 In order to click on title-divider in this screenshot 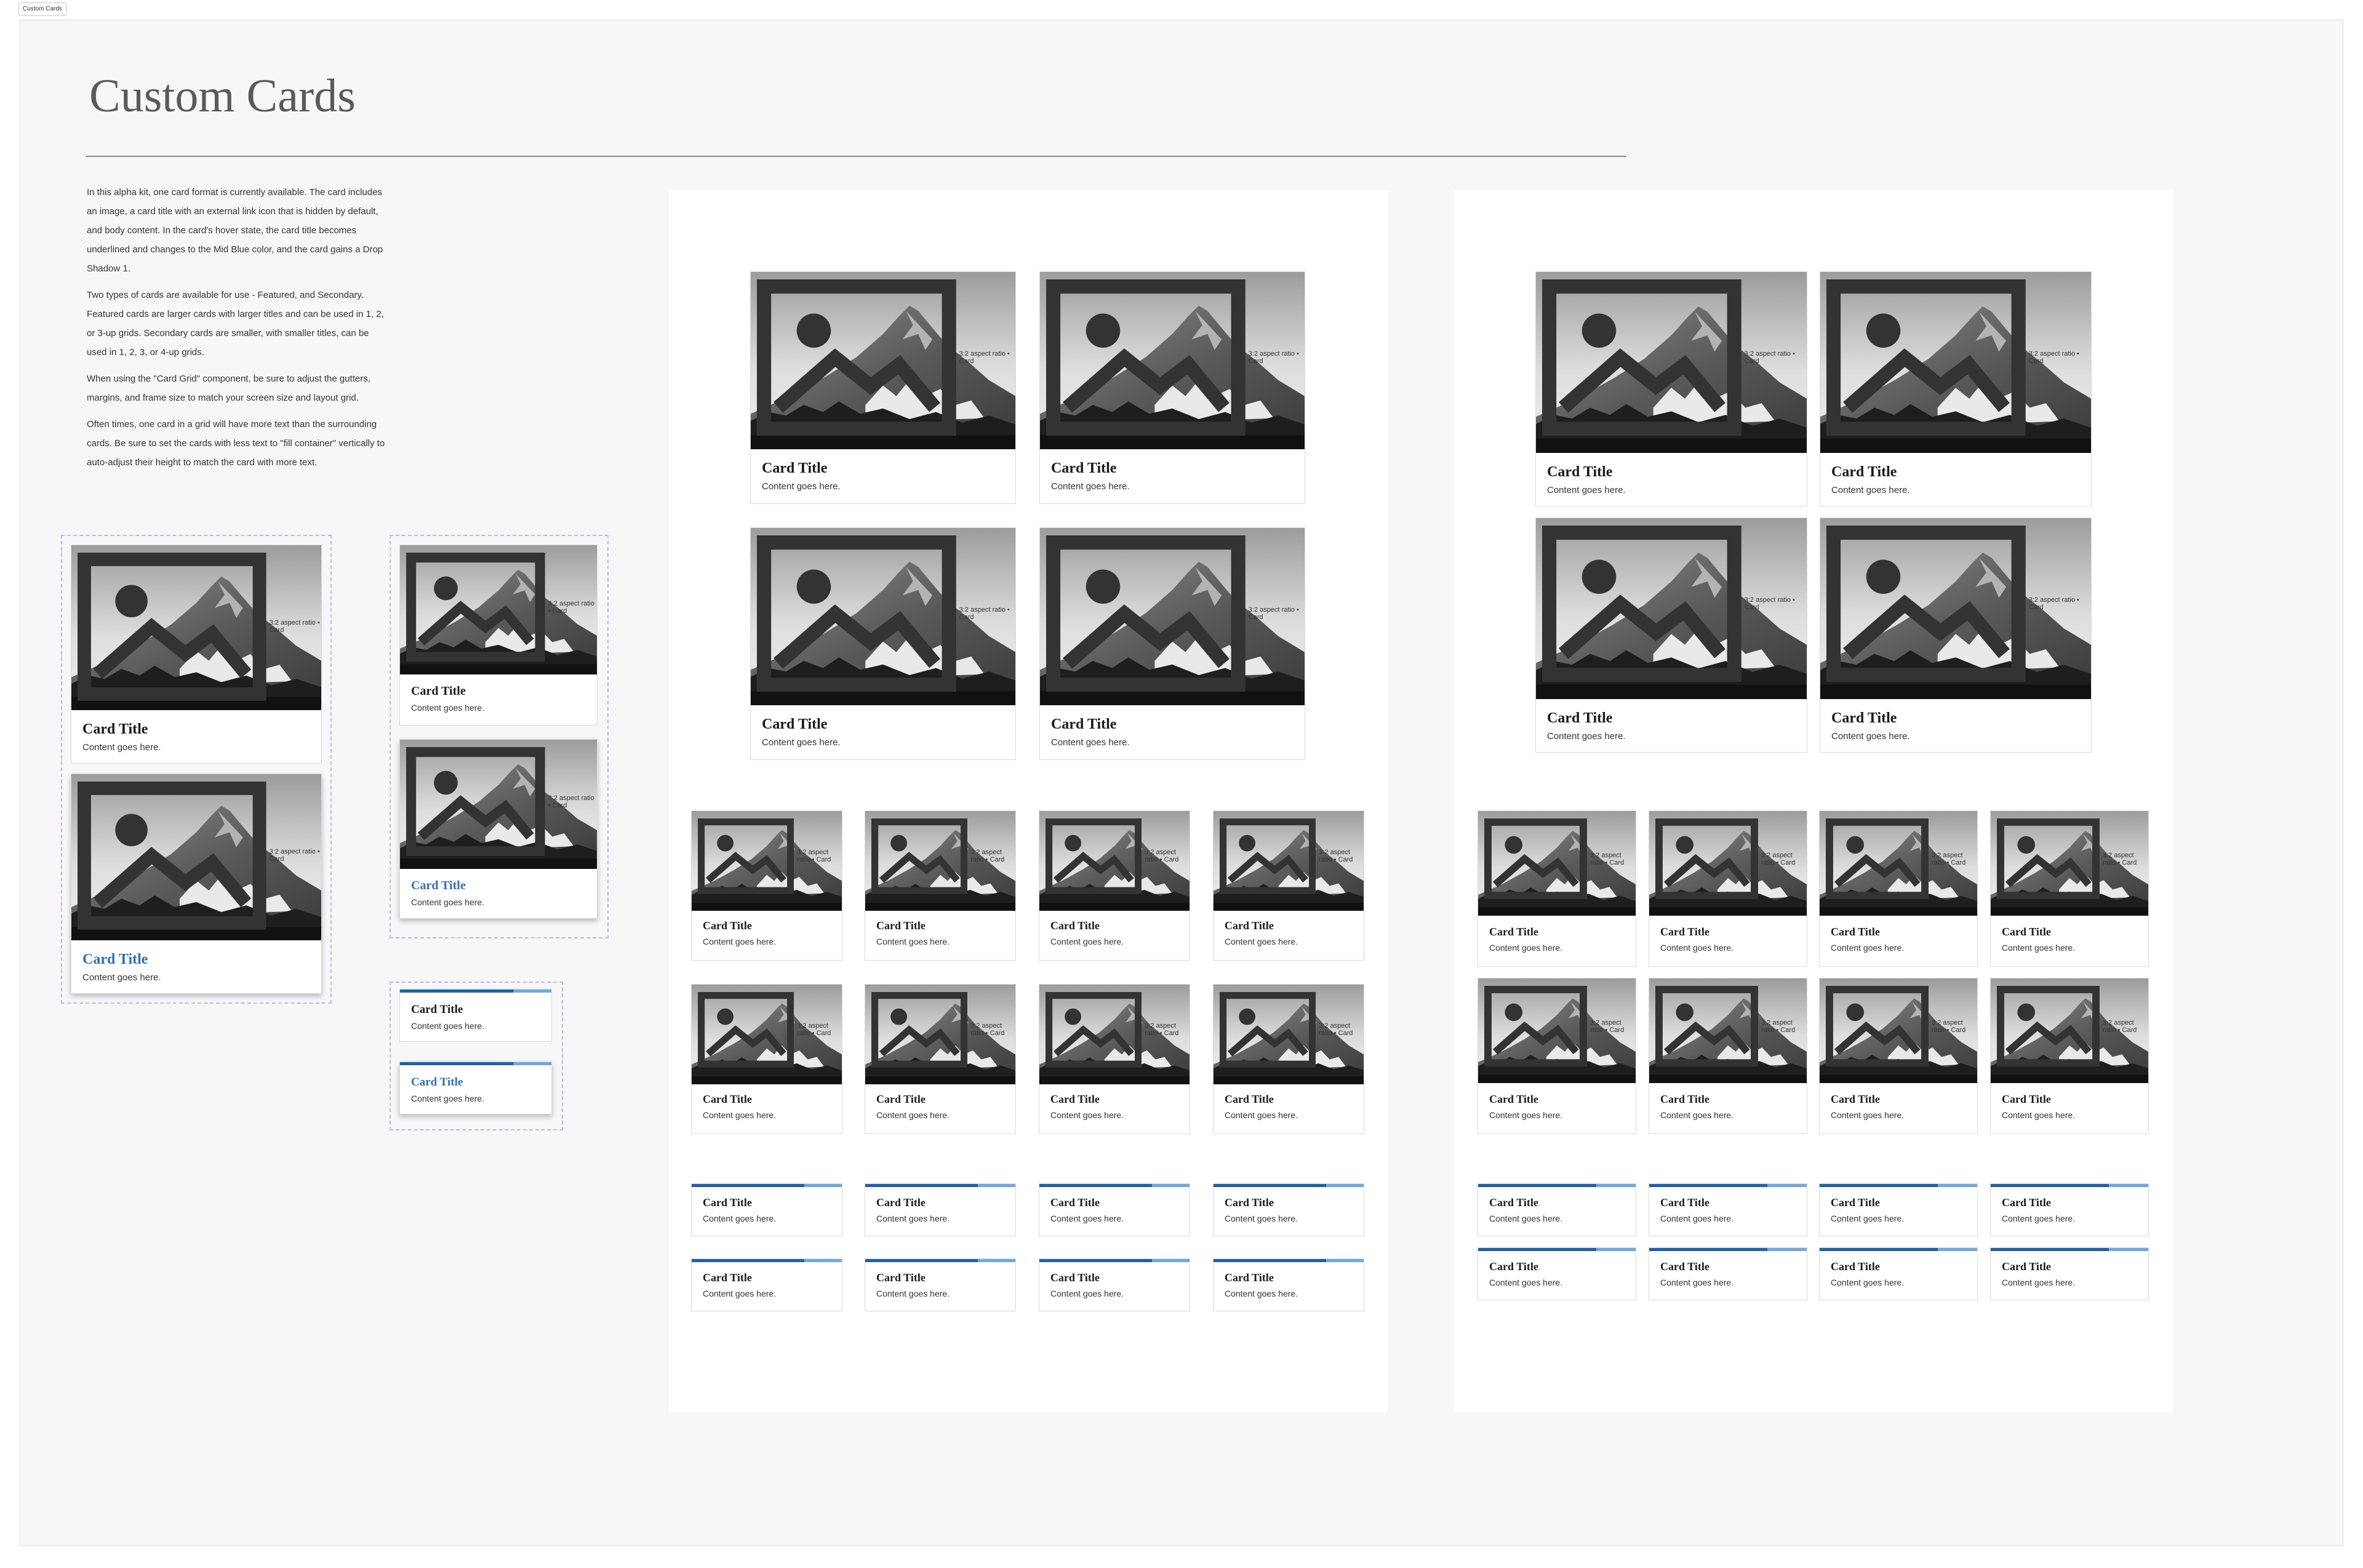, I will do `click(856, 156)`.